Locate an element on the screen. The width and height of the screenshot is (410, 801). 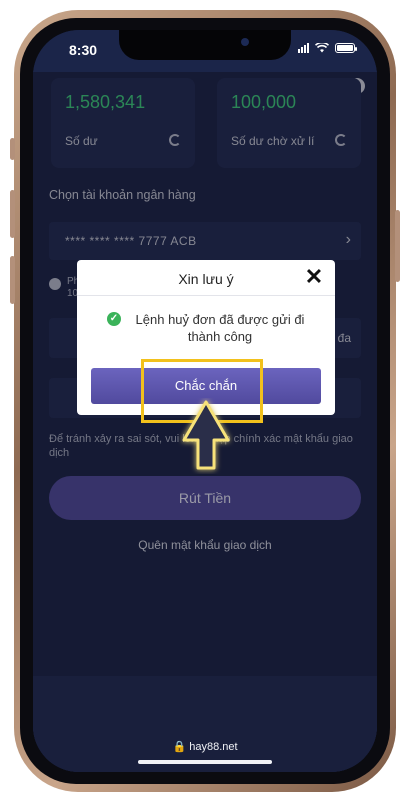
close-icon: ✕ is located at coordinates (314, 277).